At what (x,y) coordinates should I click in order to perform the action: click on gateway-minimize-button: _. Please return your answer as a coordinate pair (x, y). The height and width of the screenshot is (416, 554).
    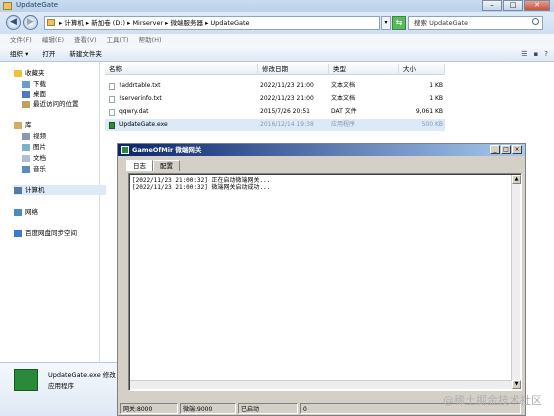
    Looking at the image, I should click on (495, 149).